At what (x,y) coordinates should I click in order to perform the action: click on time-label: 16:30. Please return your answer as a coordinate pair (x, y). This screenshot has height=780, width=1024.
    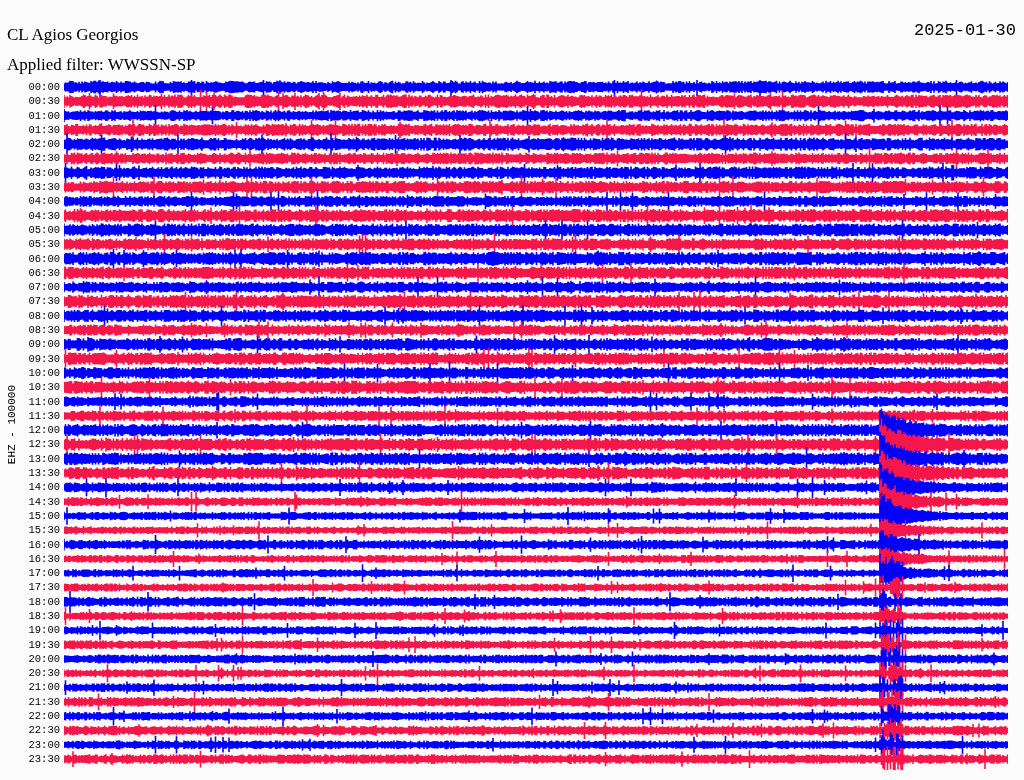
    Looking at the image, I should click on (44, 559).